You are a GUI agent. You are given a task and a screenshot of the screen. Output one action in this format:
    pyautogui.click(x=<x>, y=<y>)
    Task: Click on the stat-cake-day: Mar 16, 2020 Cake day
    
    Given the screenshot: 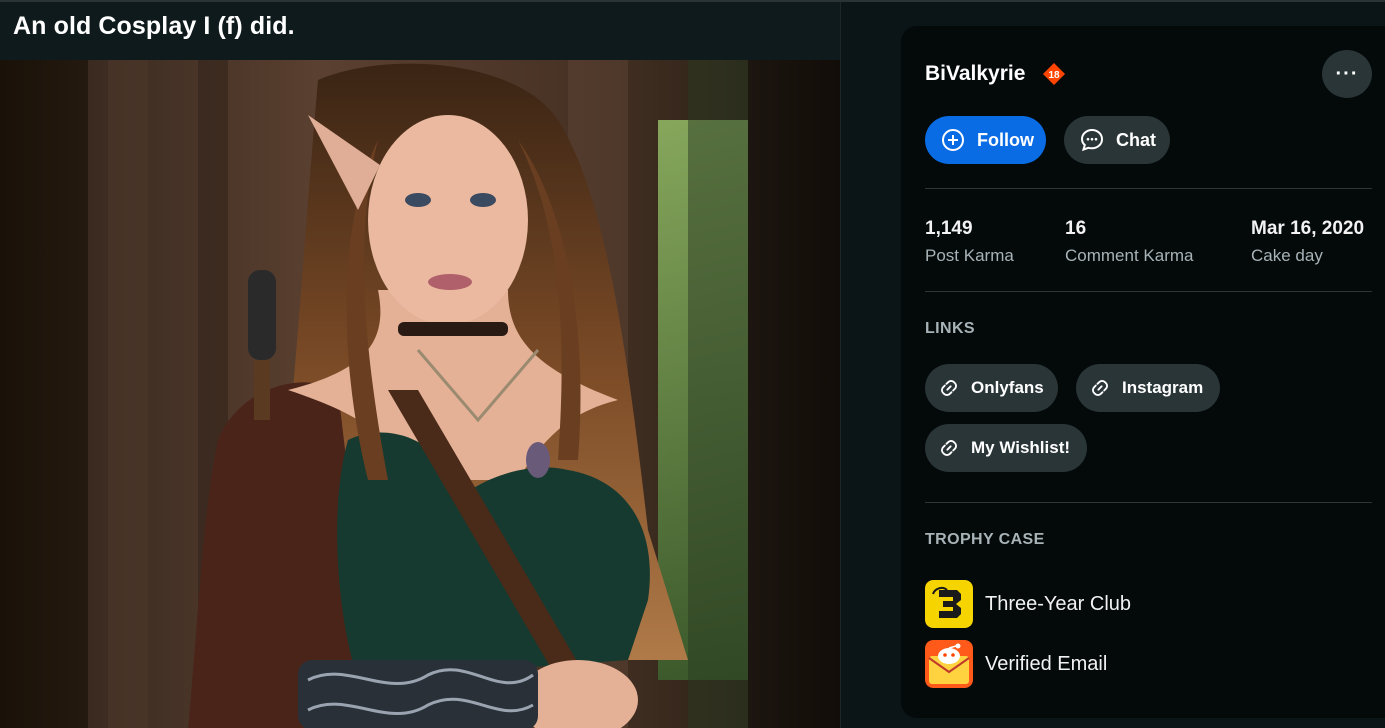 What is the action you would take?
    pyautogui.click(x=1307, y=242)
    